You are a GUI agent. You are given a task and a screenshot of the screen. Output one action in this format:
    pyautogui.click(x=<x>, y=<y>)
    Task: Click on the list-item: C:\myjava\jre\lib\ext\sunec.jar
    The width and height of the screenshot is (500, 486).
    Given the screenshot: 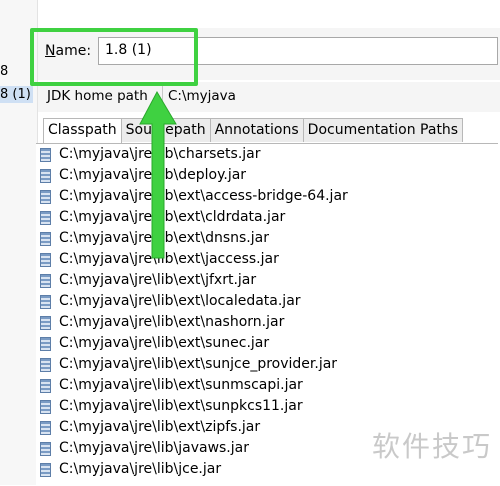 What is the action you would take?
    pyautogui.click(x=267, y=343)
    